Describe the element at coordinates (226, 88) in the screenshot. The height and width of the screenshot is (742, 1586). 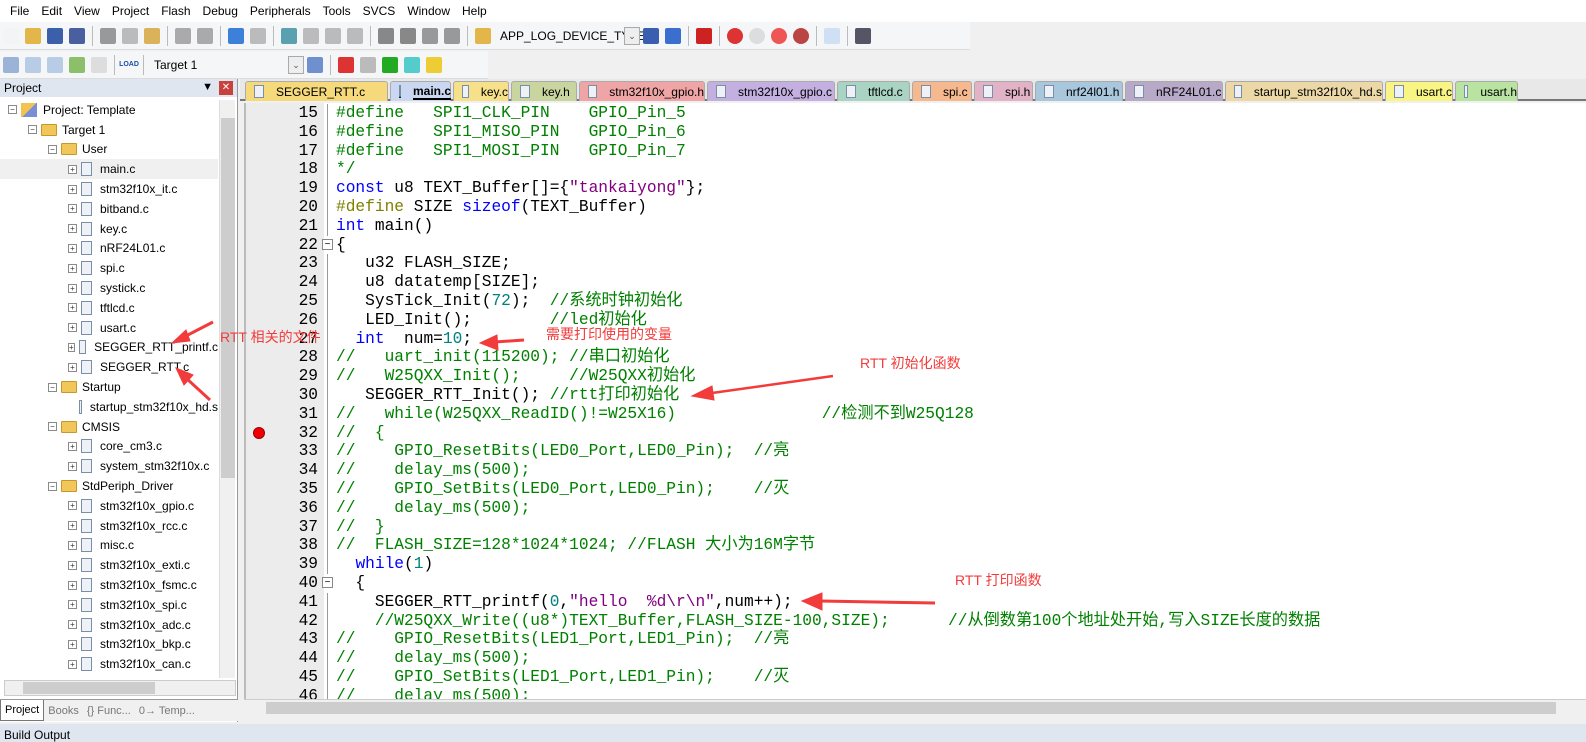
I see `close-icon: ✕` at that location.